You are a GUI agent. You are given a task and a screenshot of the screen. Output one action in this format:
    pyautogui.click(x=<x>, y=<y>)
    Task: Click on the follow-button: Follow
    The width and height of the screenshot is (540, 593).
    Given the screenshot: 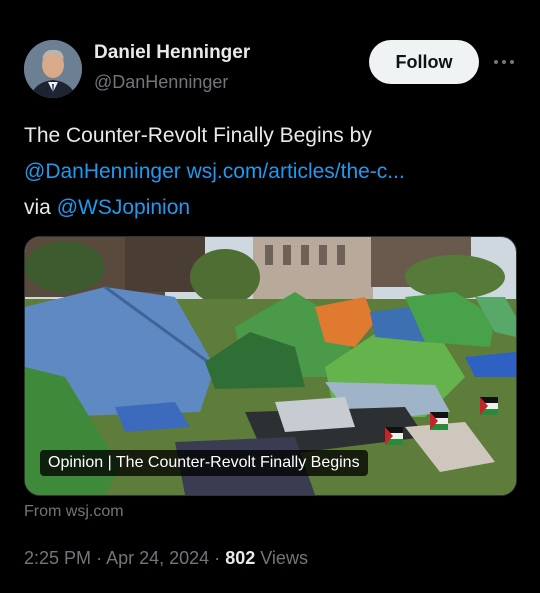 What is the action you would take?
    pyautogui.click(x=424, y=62)
    